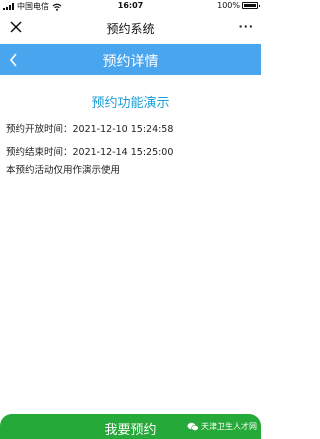 The image size is (320, 439). I want to click on status-right: 100%, so click(238, 5).